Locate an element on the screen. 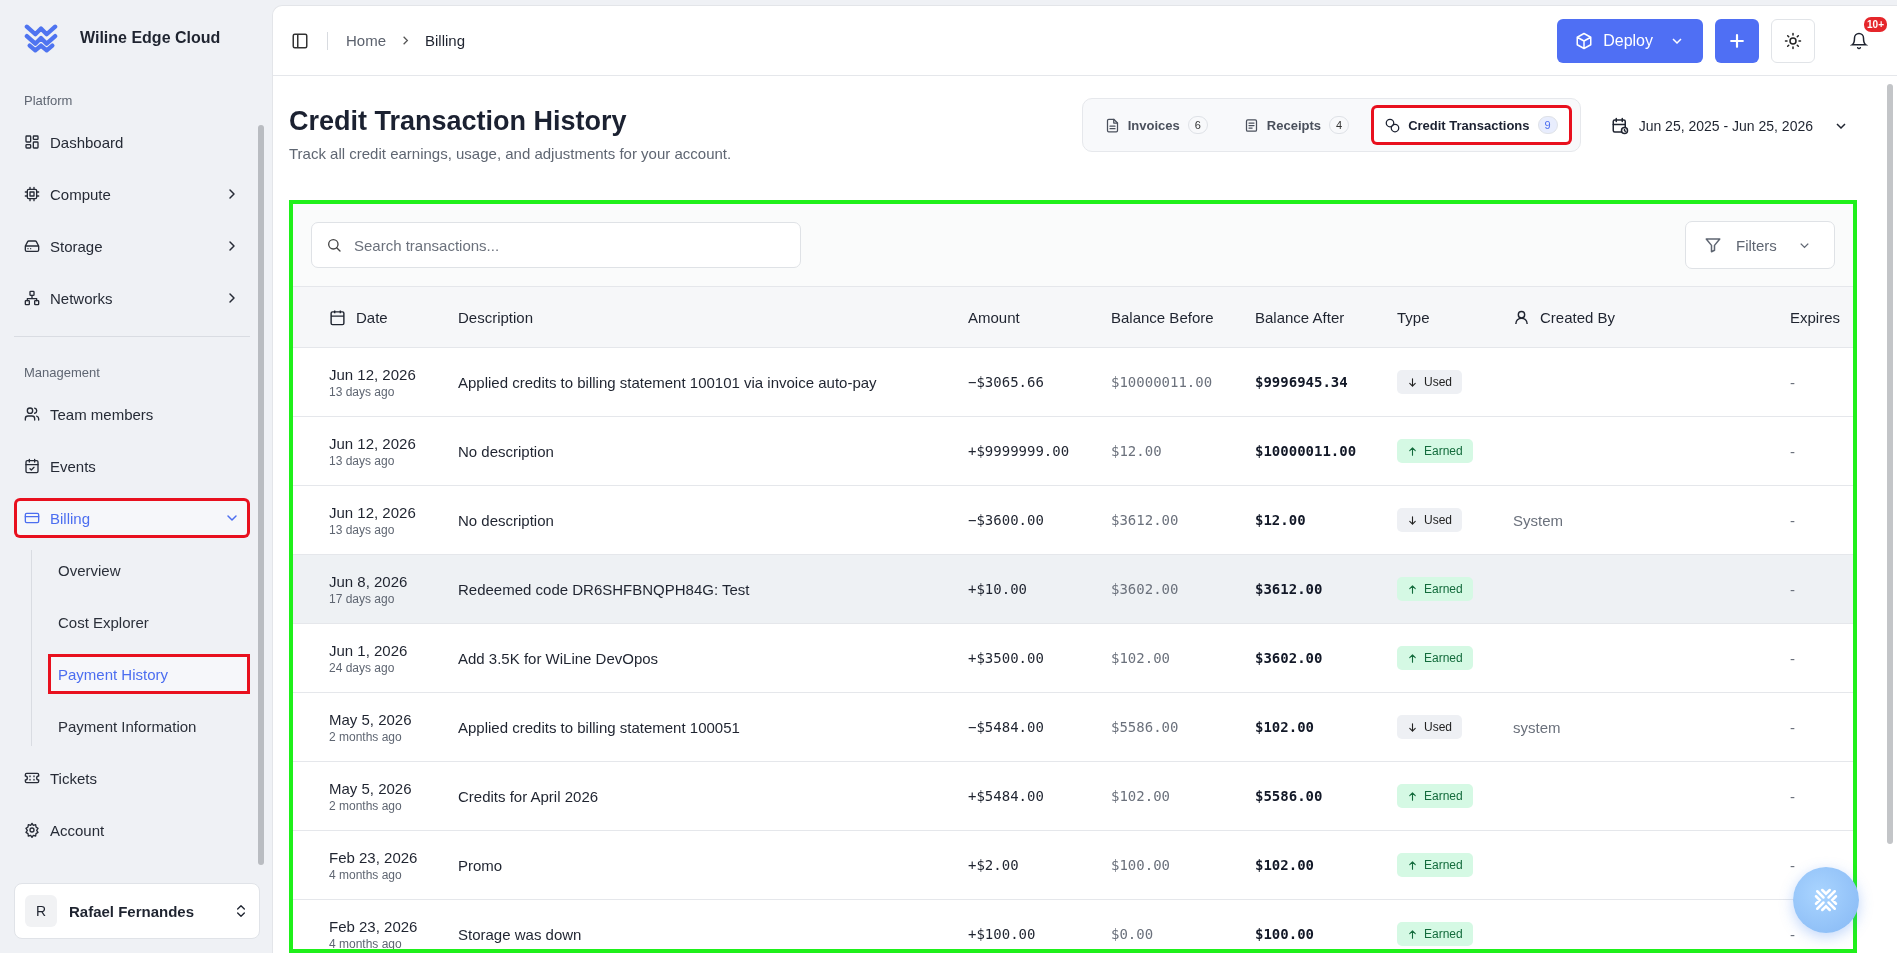 The height and width of the screenshot is (953, 1897). dash-icon is located at coordinates (32, 142).